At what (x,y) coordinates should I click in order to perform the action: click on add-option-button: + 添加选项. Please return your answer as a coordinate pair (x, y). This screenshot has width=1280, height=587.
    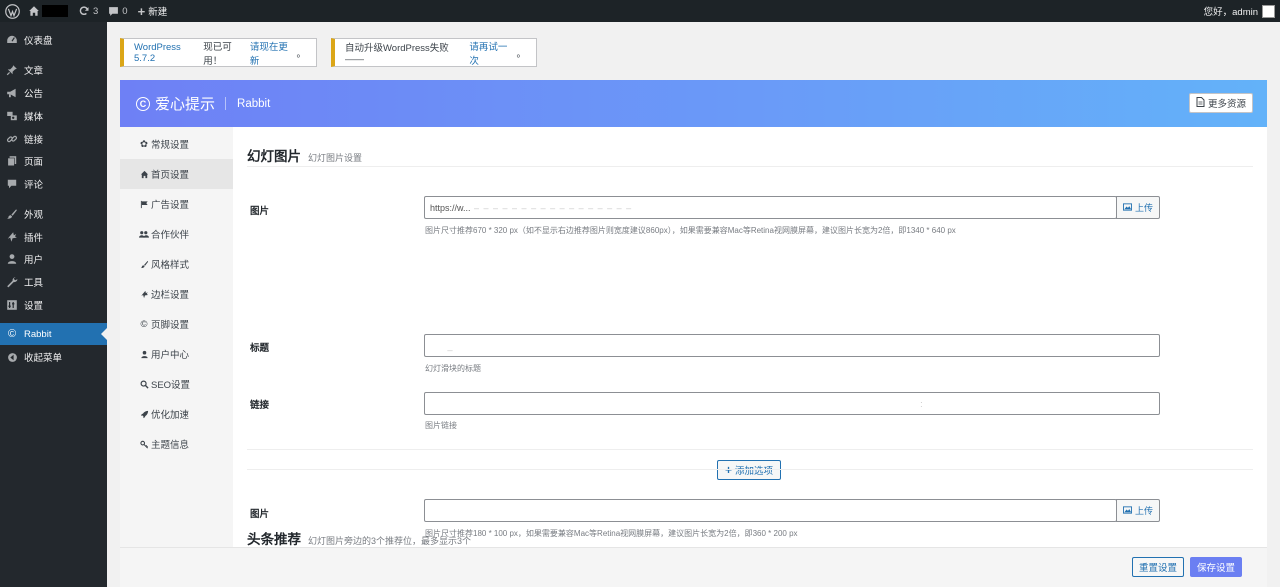
    Looking at the image, I should click on (749, 470).